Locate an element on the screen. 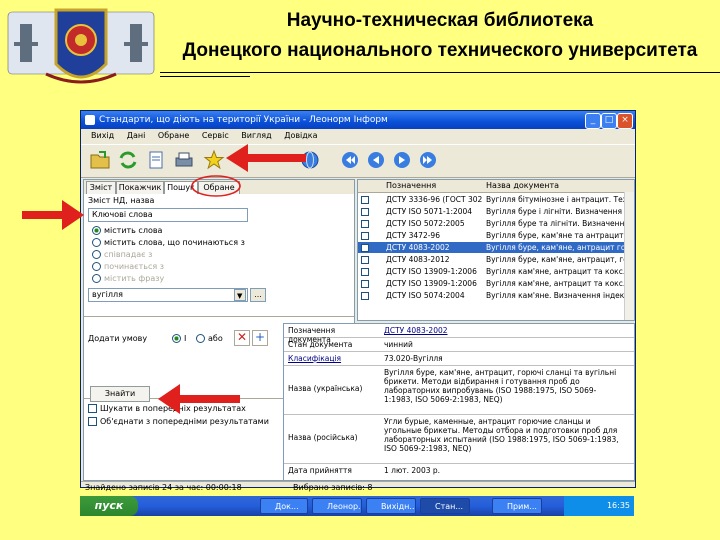  table-header: Позначення Назва документа is located at coordinates (496, 186).